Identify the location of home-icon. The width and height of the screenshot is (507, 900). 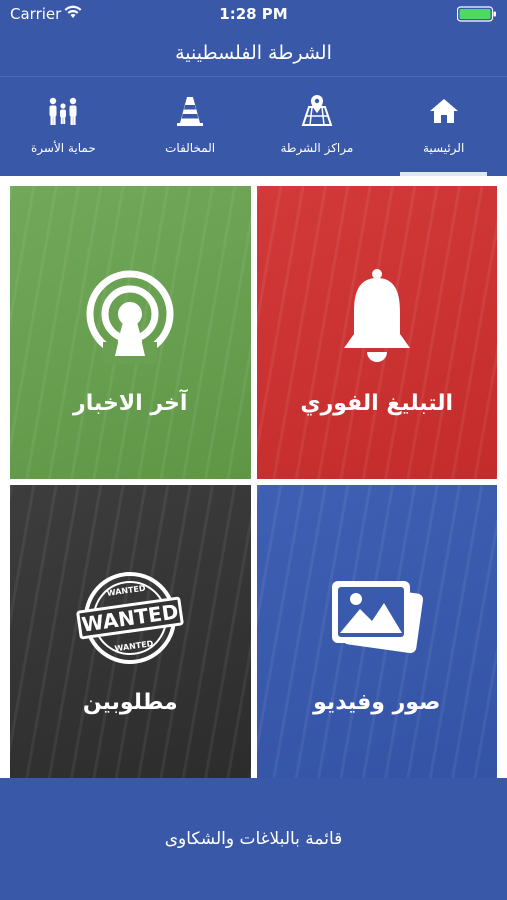
(443, 111).